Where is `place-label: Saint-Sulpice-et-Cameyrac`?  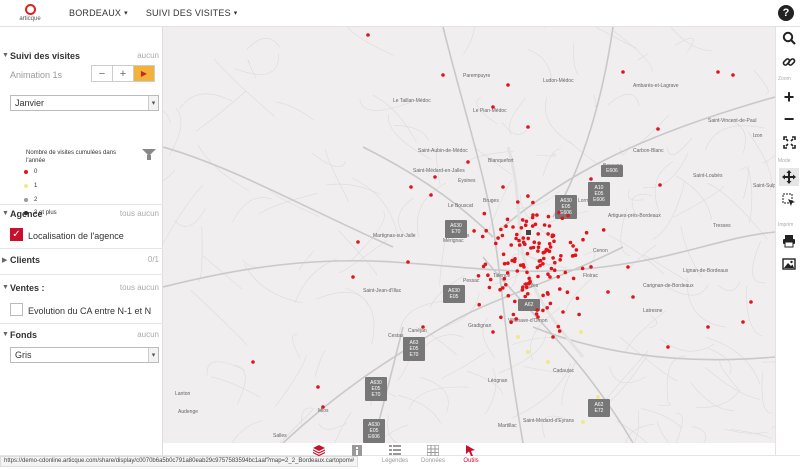 place-label: Saint-Sulpice-et-Cameyrac is located at coordinates (764, 186).